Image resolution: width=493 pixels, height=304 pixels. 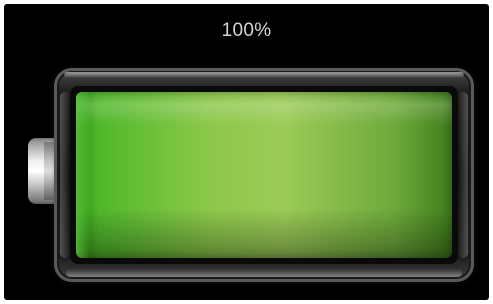 I want to click on battery-terminal, so click(x=42, y=171).